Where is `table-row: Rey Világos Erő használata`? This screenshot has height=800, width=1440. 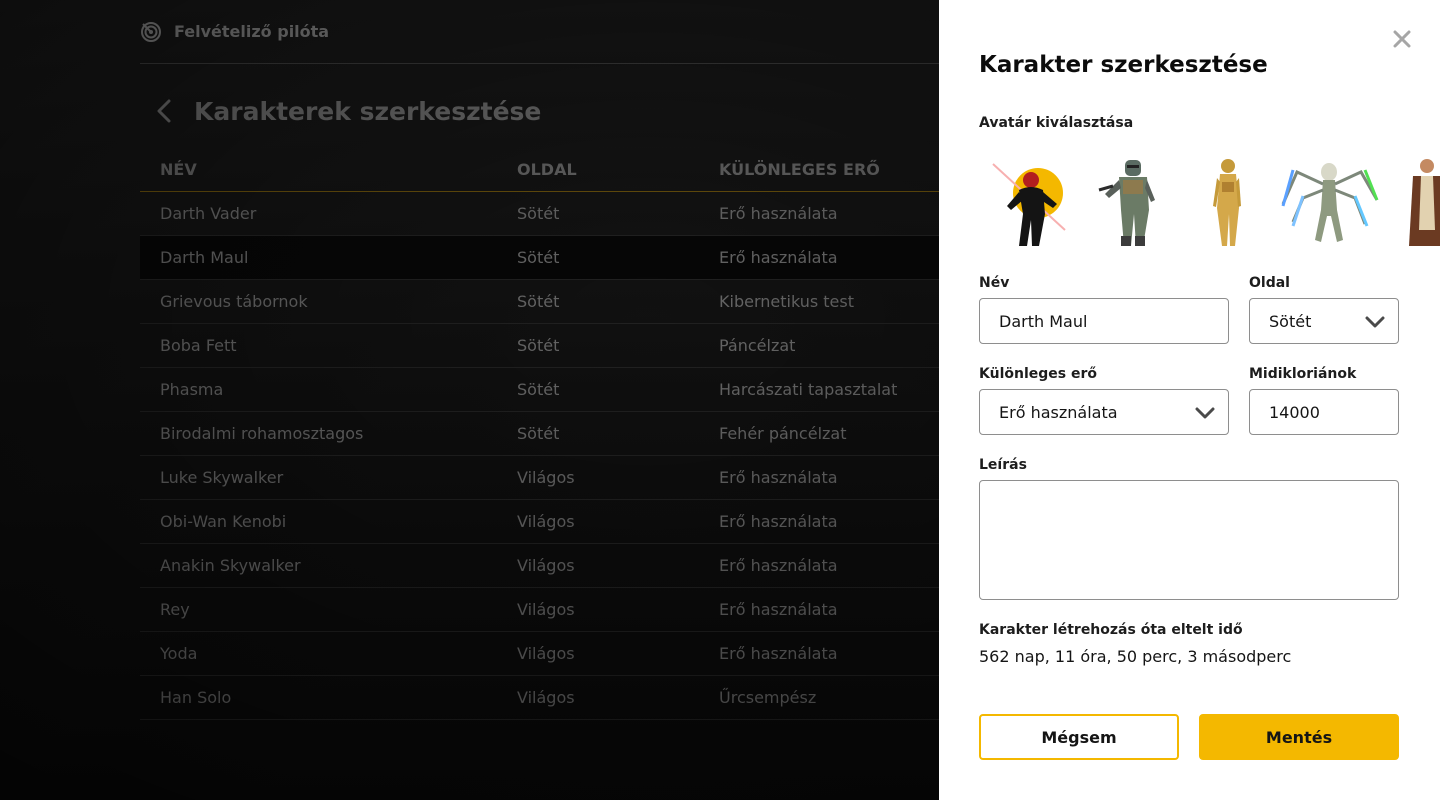
table-row: Rey Világos Erő használata is located at coordinates (540, 610).